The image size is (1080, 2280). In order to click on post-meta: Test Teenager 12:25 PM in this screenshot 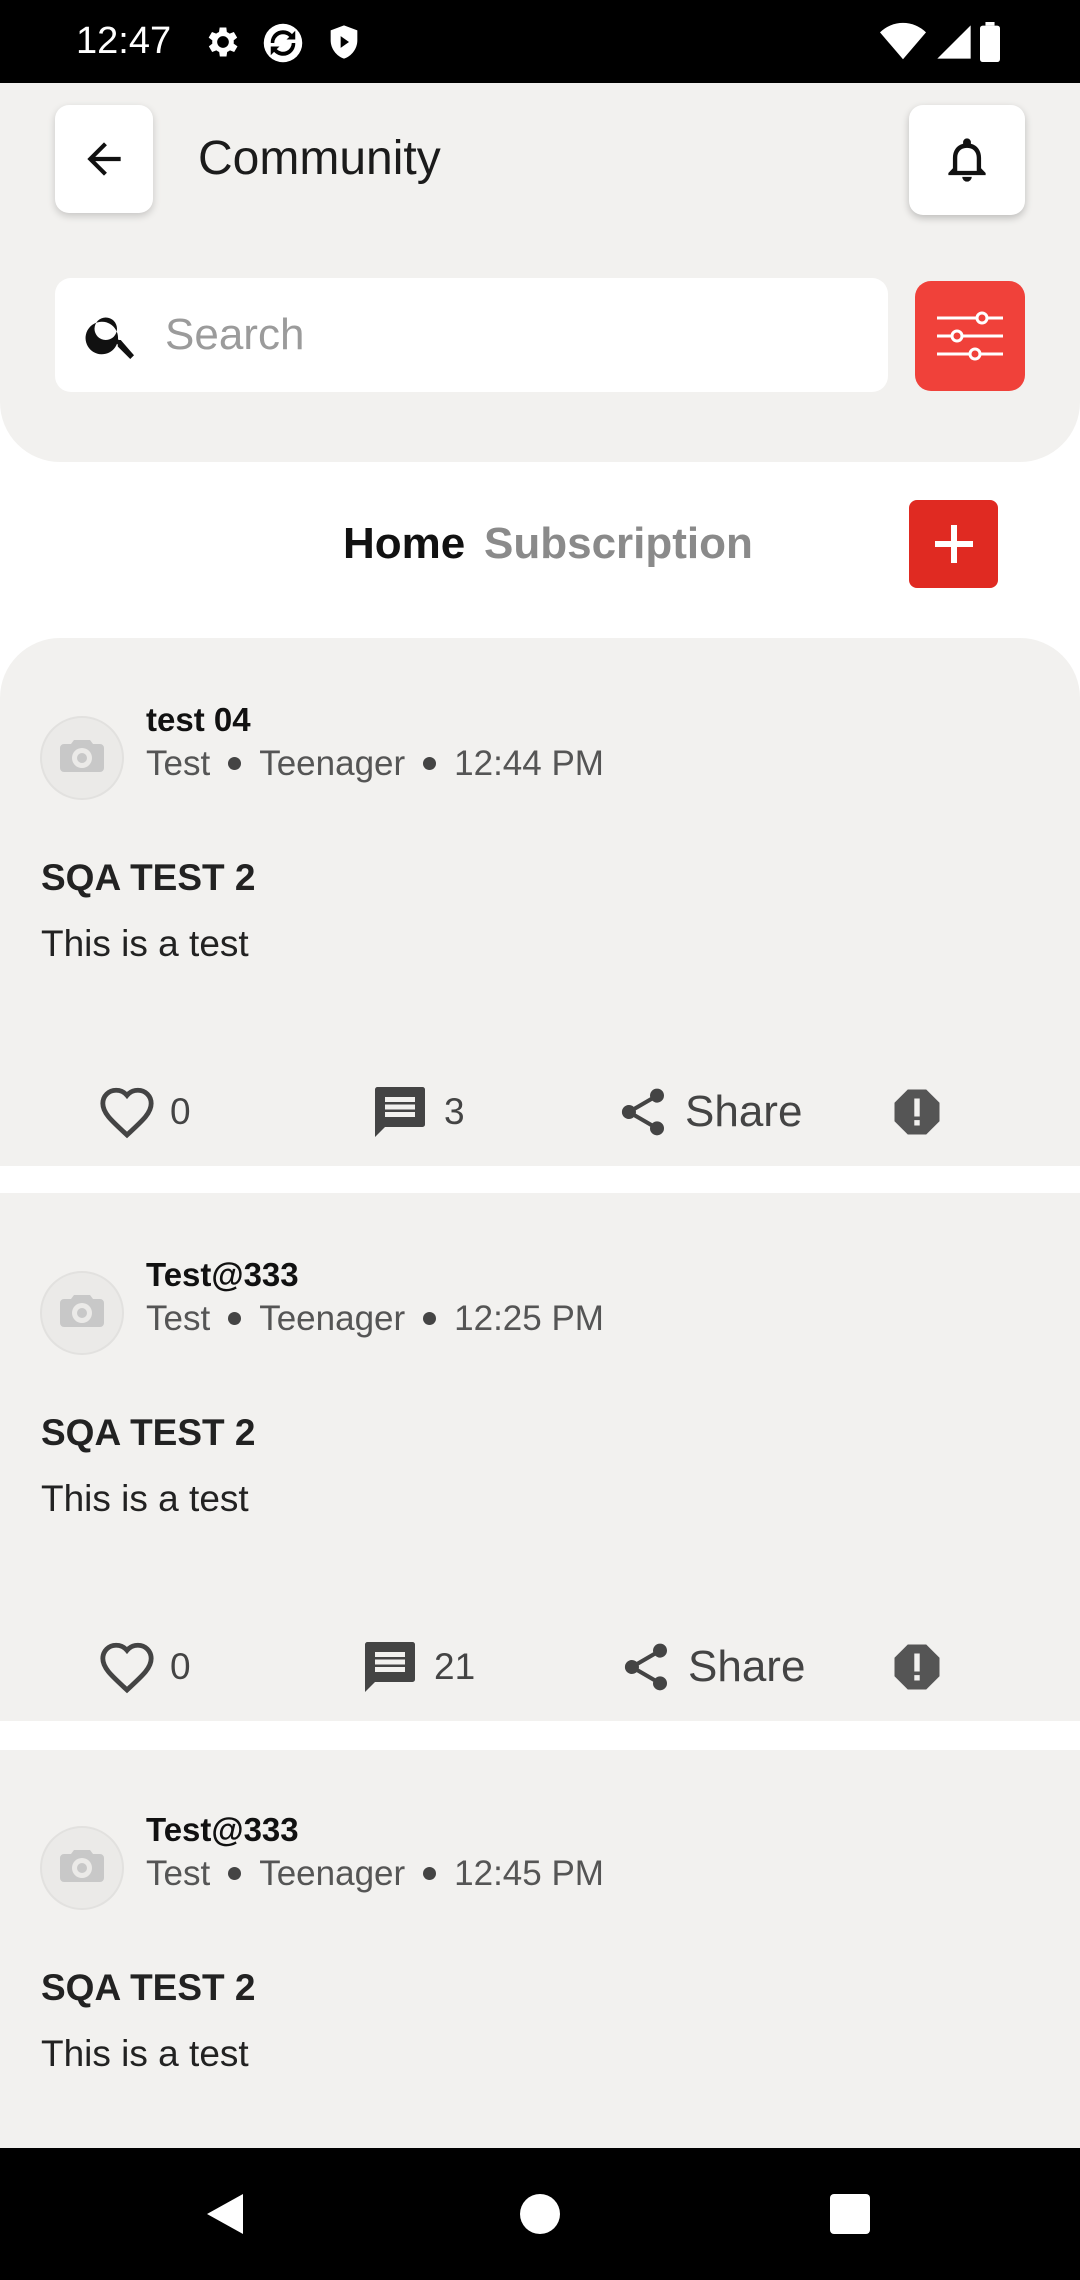, I will do `click(375, 1319)`.